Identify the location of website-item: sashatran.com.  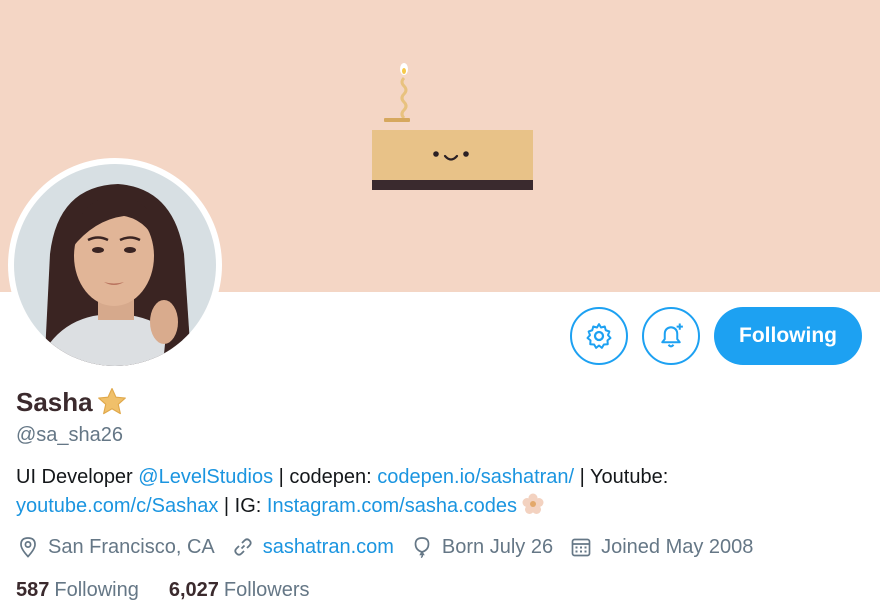
(312, 547).